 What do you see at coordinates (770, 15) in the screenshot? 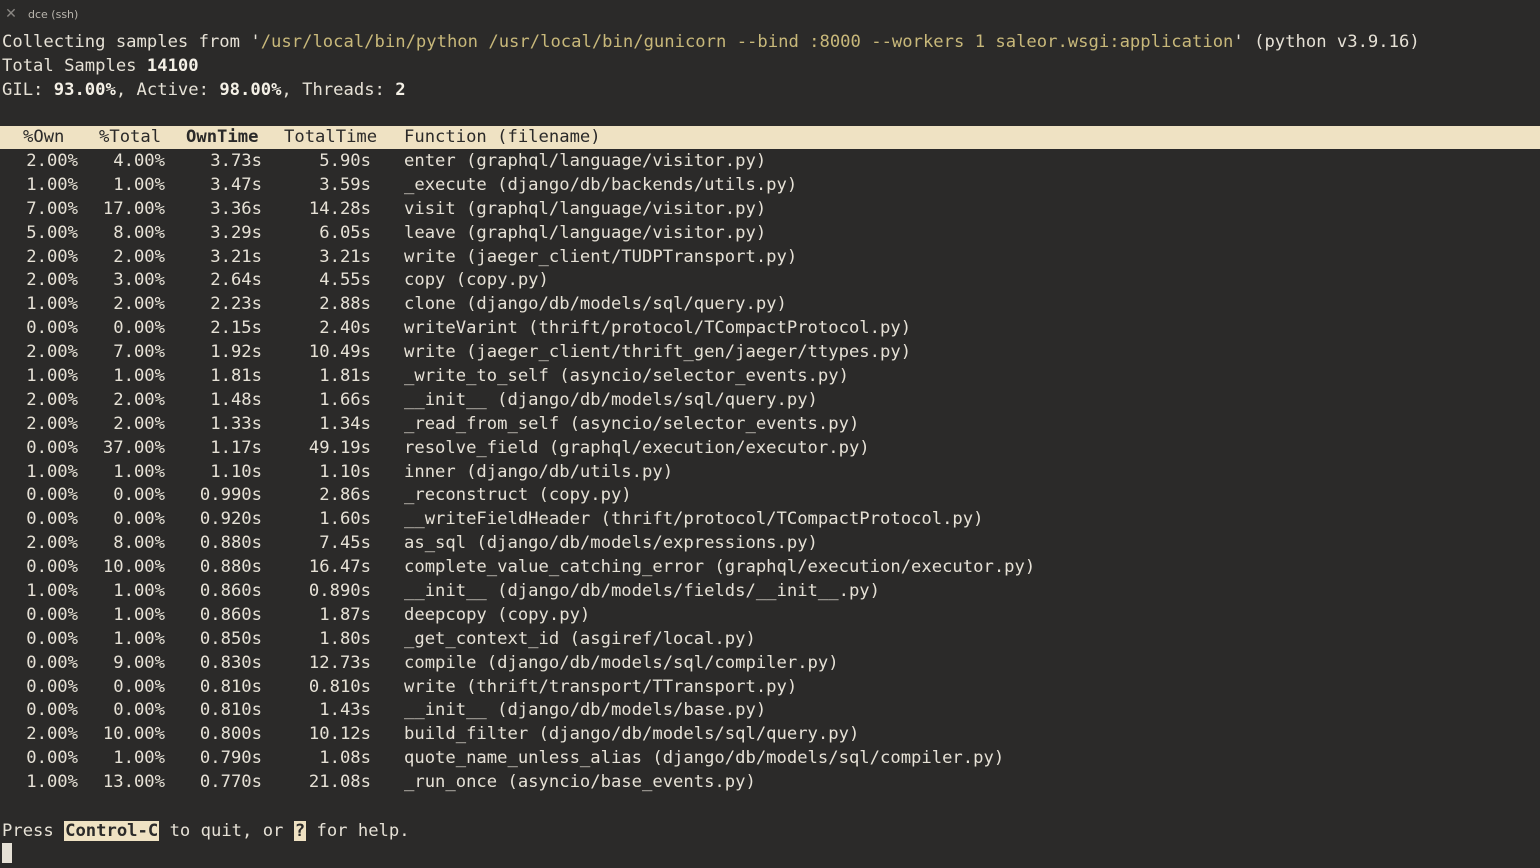
I see `title-bar: ✕ dce (ssh)` at bounding box center [770, 15].